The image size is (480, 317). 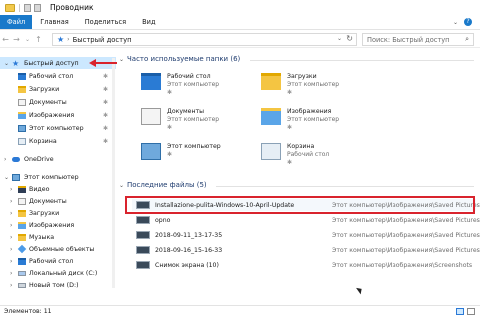 What do you see at coordinates (27, 39) in the screenshot?
I see `recent-locations-icon: ⌄` at bounding box center [27, 39].